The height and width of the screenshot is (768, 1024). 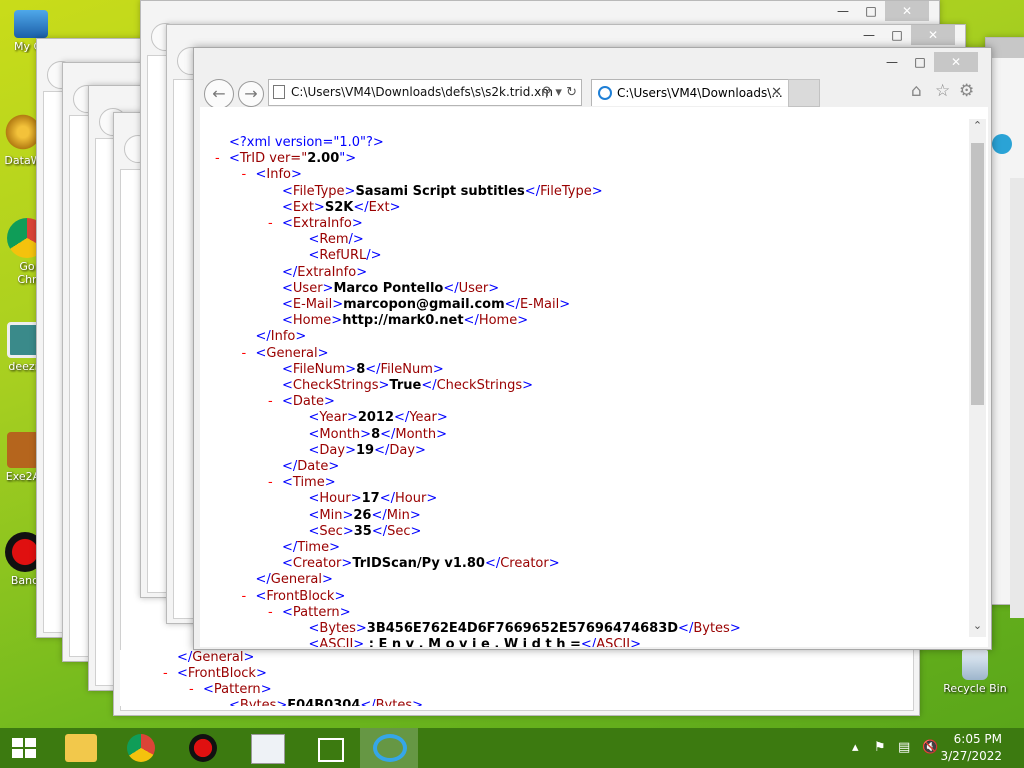 I want to click on xml-tag-name: E-Mail, so click(x=539, y=304).